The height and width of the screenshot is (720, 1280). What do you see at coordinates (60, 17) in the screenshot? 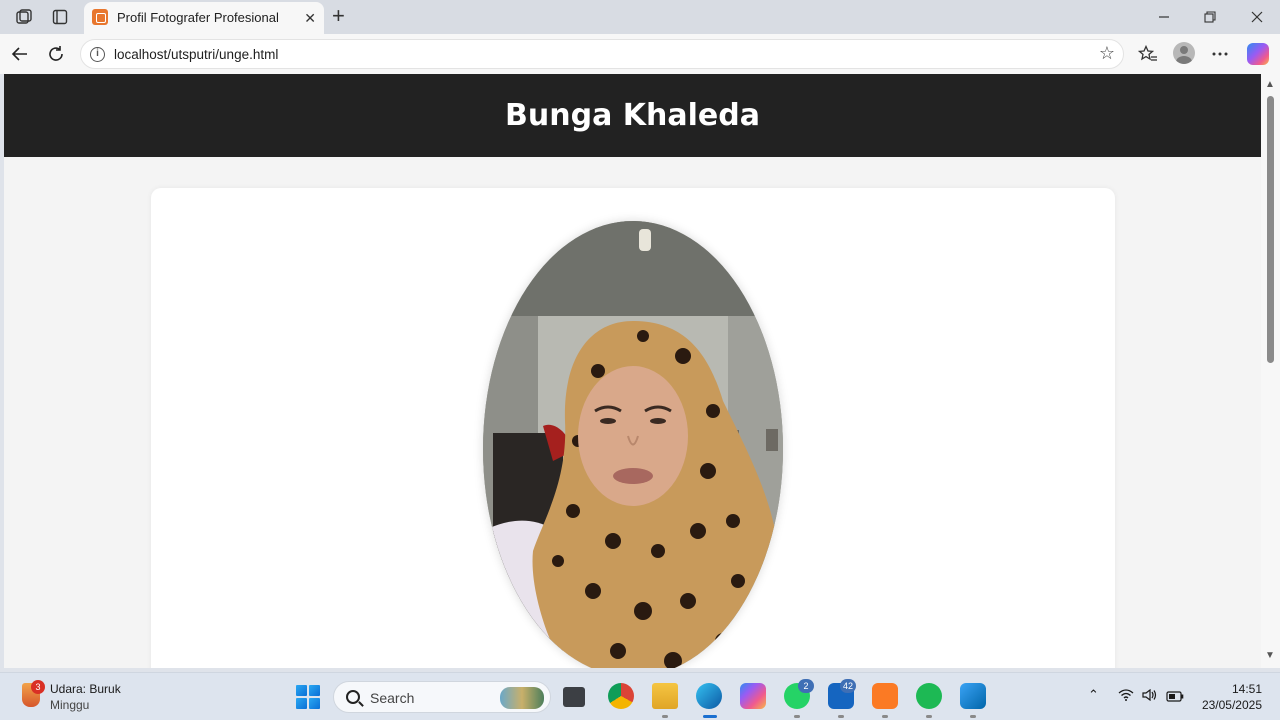
I see `tab-actions-icon` at bounding box center [60, 17].